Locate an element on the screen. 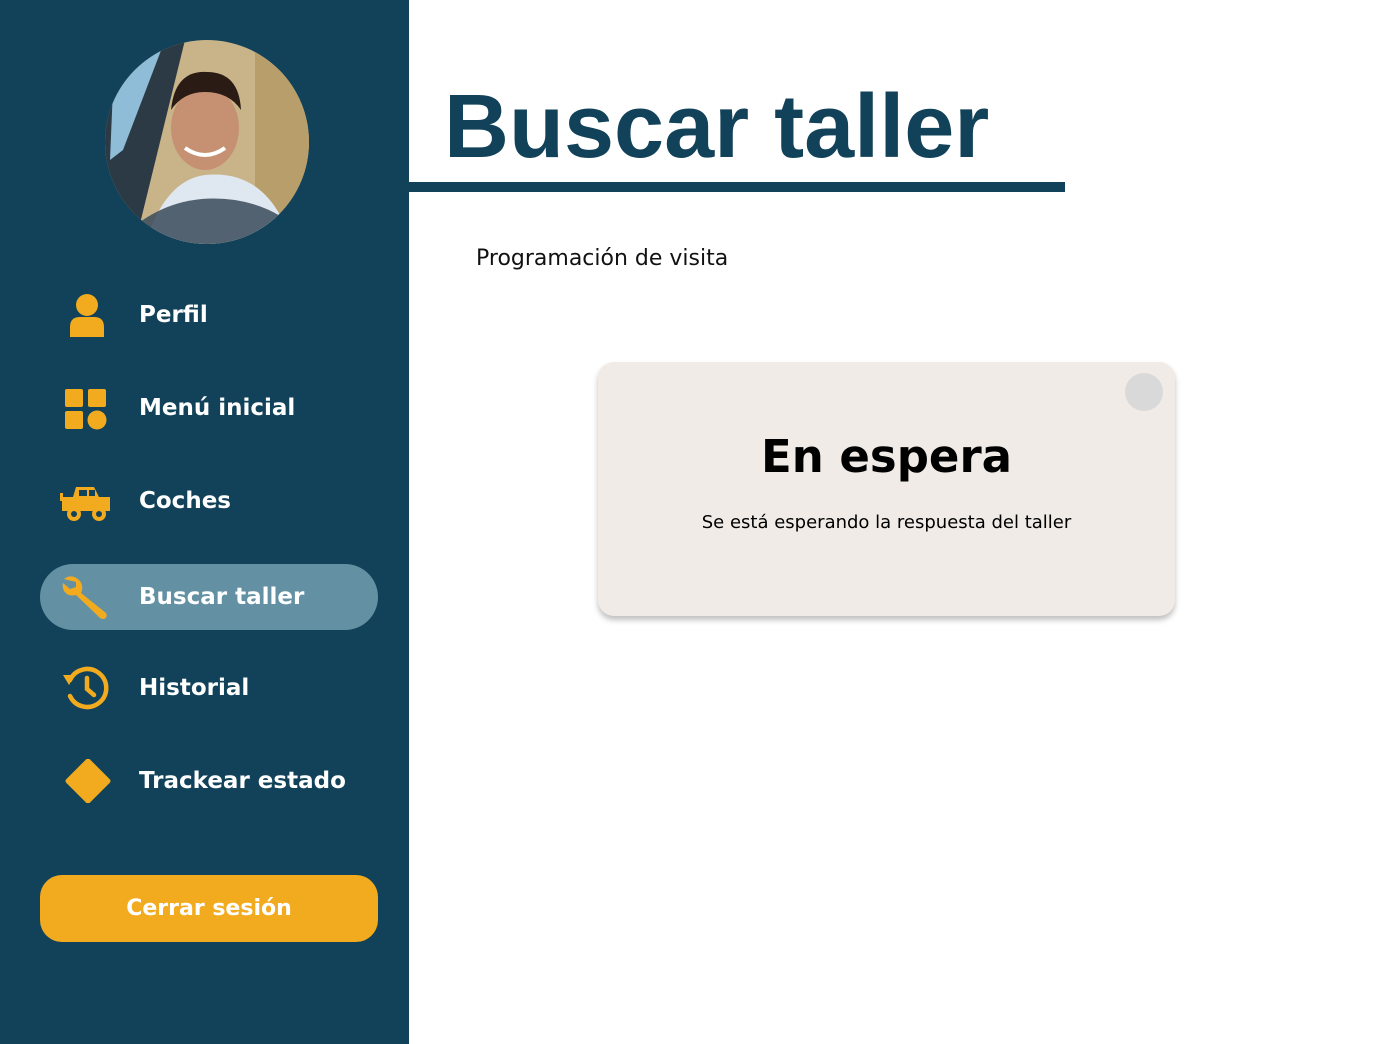 The width and height of the screenshot is (1379, 1044). person-icon is located at coordinates (86, 315).